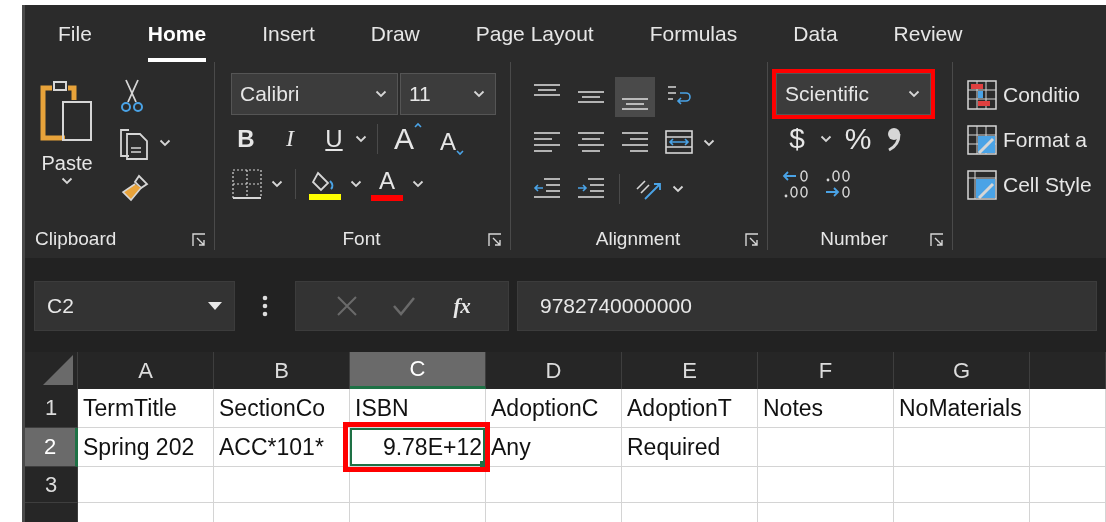 This screenshot has width=1106, height=522. I want to click on row-header: 2, so click(51, 447).